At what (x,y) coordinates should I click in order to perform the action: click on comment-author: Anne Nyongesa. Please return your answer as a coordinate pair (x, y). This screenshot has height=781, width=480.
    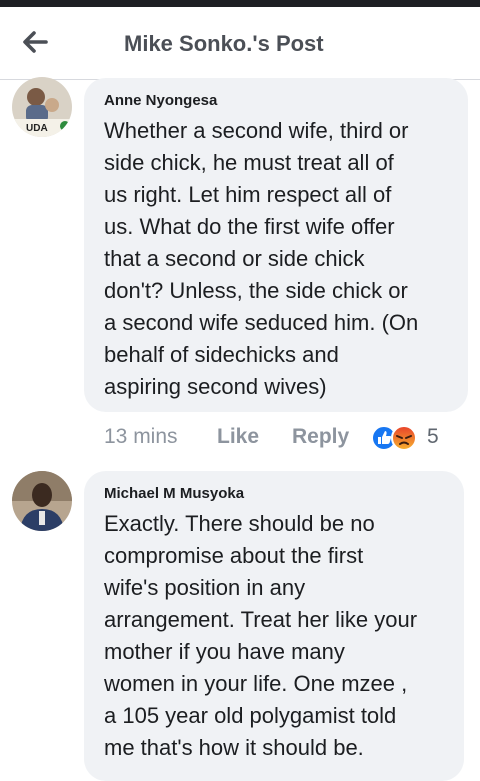
    Looking at the image, I should click on (160, 100).